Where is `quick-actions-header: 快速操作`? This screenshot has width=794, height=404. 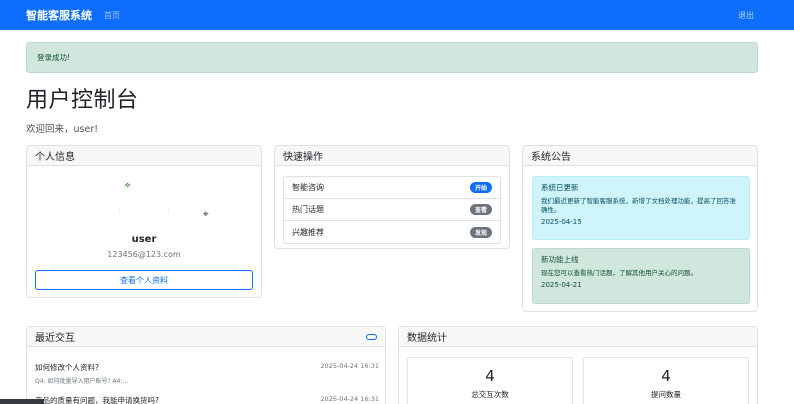 quick-actions-header: 快速操作 is located at coordinates (392, 156).